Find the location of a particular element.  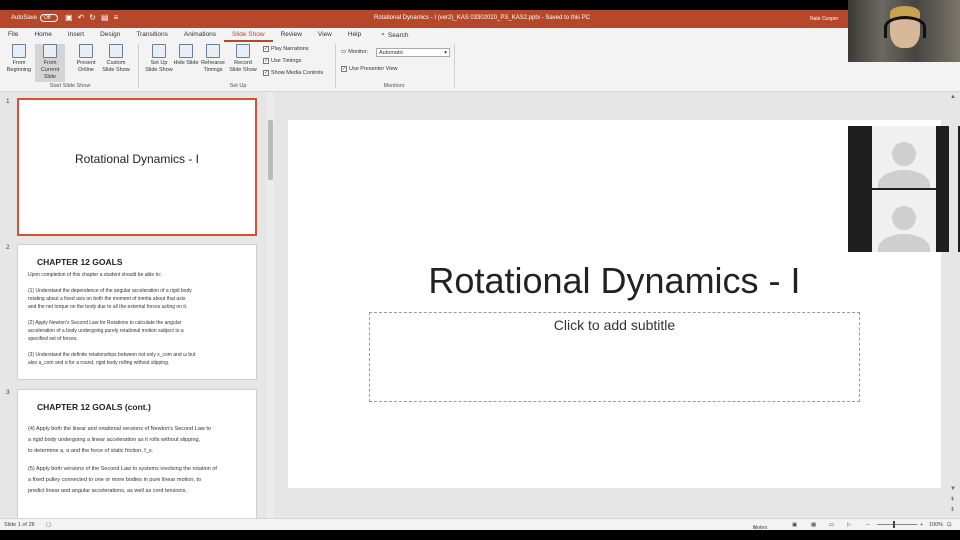

scrollbar-thumb is located at coordinates (270, 150).